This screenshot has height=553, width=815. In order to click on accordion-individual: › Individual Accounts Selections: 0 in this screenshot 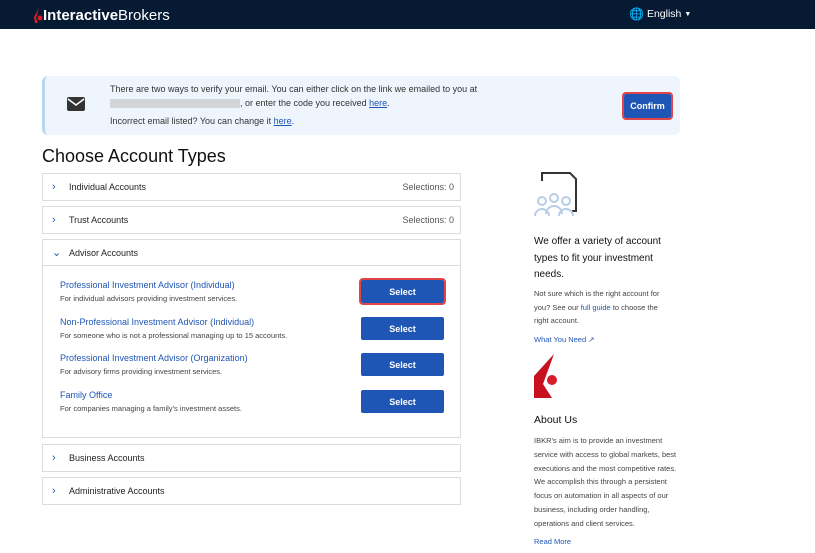, I will do `click(251, 187)`.